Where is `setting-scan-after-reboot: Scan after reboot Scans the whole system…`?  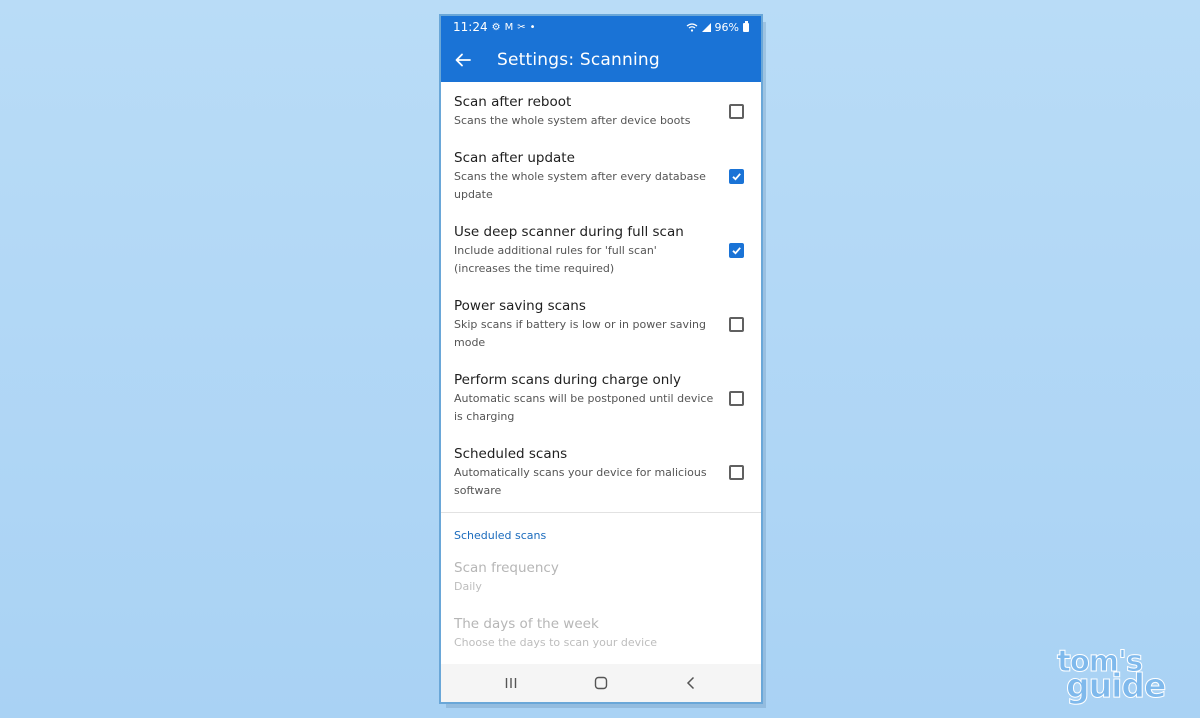
setting-scan-after-reboot: Scan after reboot Scans the whole system… is located at coordinates (601, 110).